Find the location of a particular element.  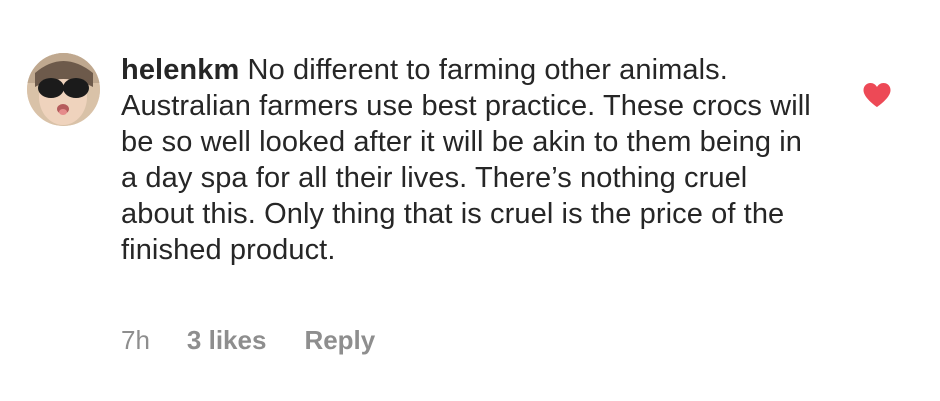

username: helenkm is located at coordinates (180, 70).